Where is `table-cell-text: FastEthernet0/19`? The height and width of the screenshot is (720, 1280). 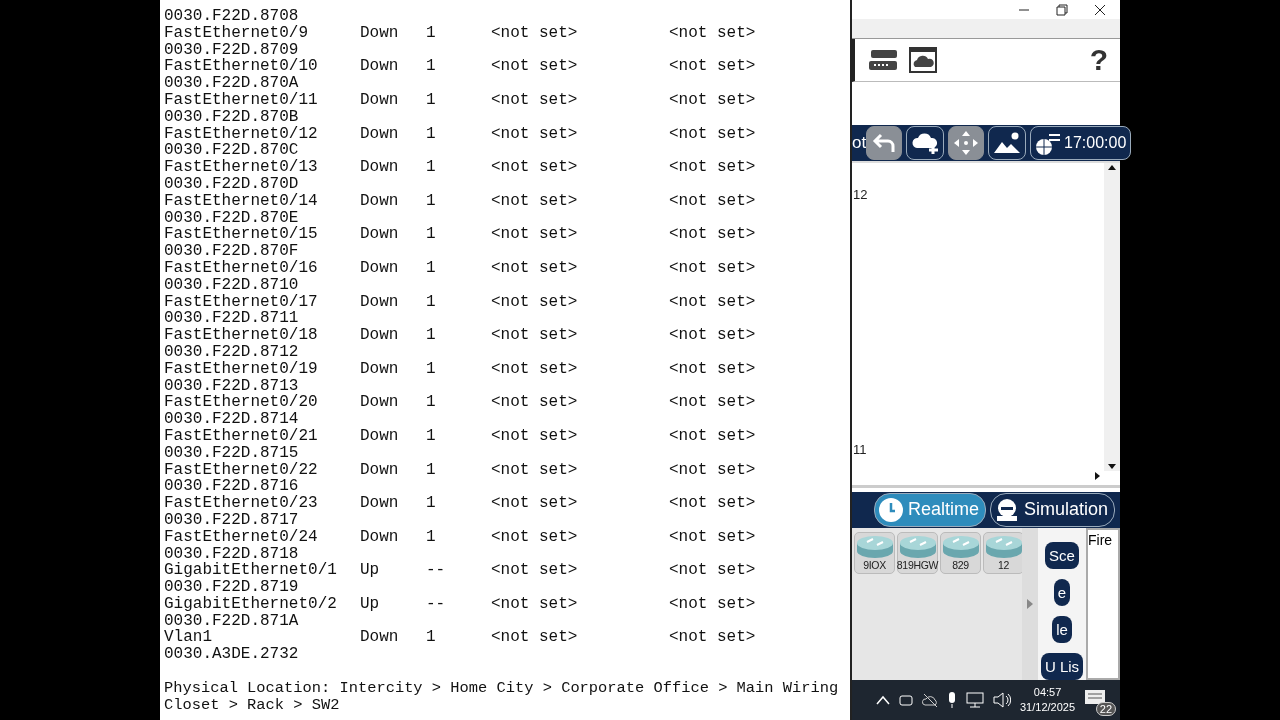 table-cell-text: FastEthernet0/19 is located at coordinates (241, 369).